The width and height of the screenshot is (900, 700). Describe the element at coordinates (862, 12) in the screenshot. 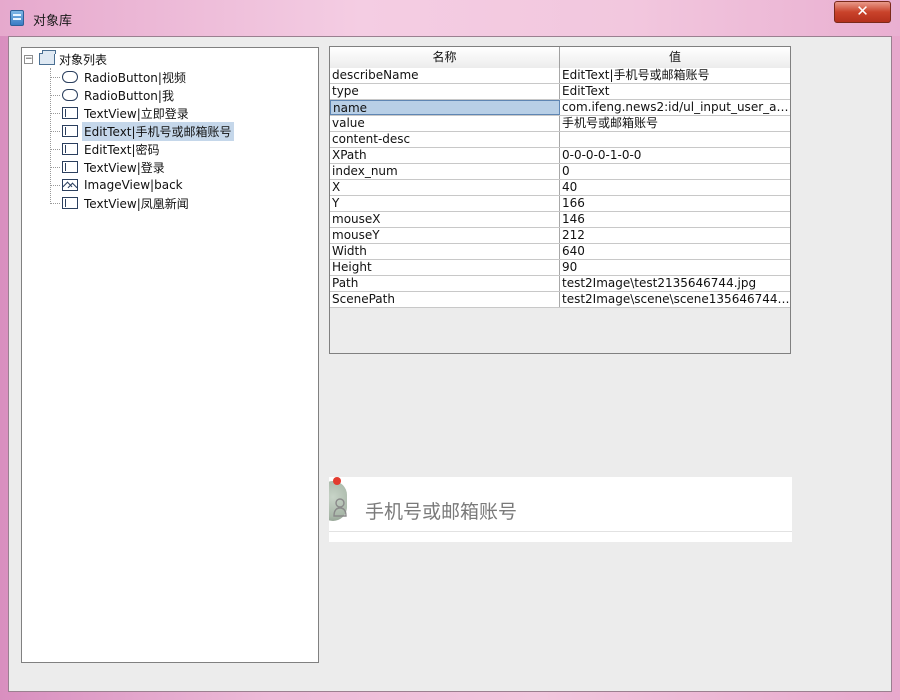

I see `close-button: ✕` at that location.